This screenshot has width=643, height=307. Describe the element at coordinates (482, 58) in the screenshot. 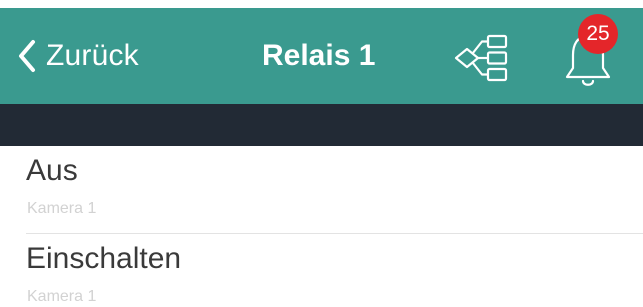

I see `hierarchy-icon` at that location.